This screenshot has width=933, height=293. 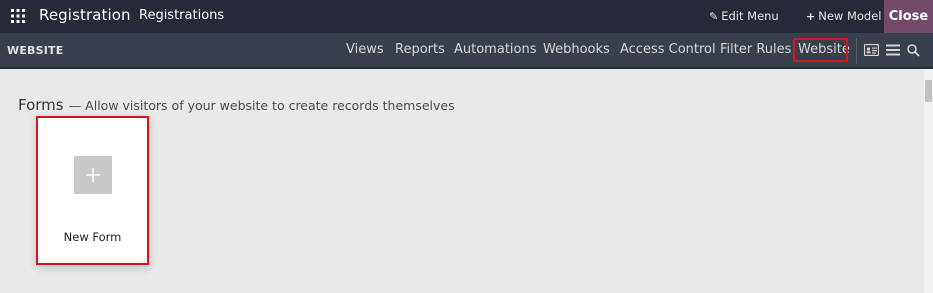 What do you see at coordinates (750, 16) in the screenshot?
I see `edit-menu-label: Edit Menu` at bounding box center [750, 16].